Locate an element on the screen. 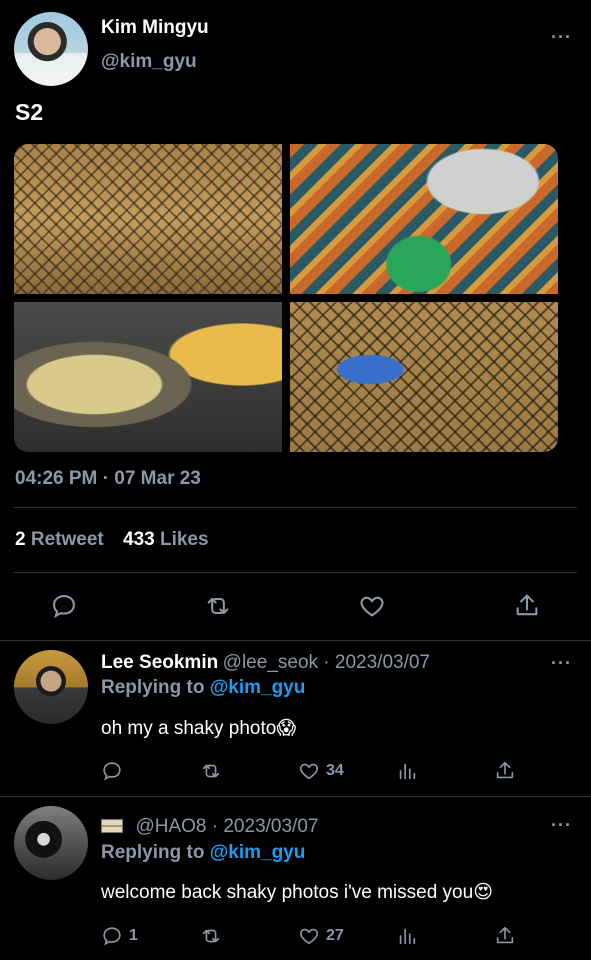 The image size is (591, 960). tweet-timestamp: 04:26 PM · 07 Mar 23 is located at coordinates (108, 479).